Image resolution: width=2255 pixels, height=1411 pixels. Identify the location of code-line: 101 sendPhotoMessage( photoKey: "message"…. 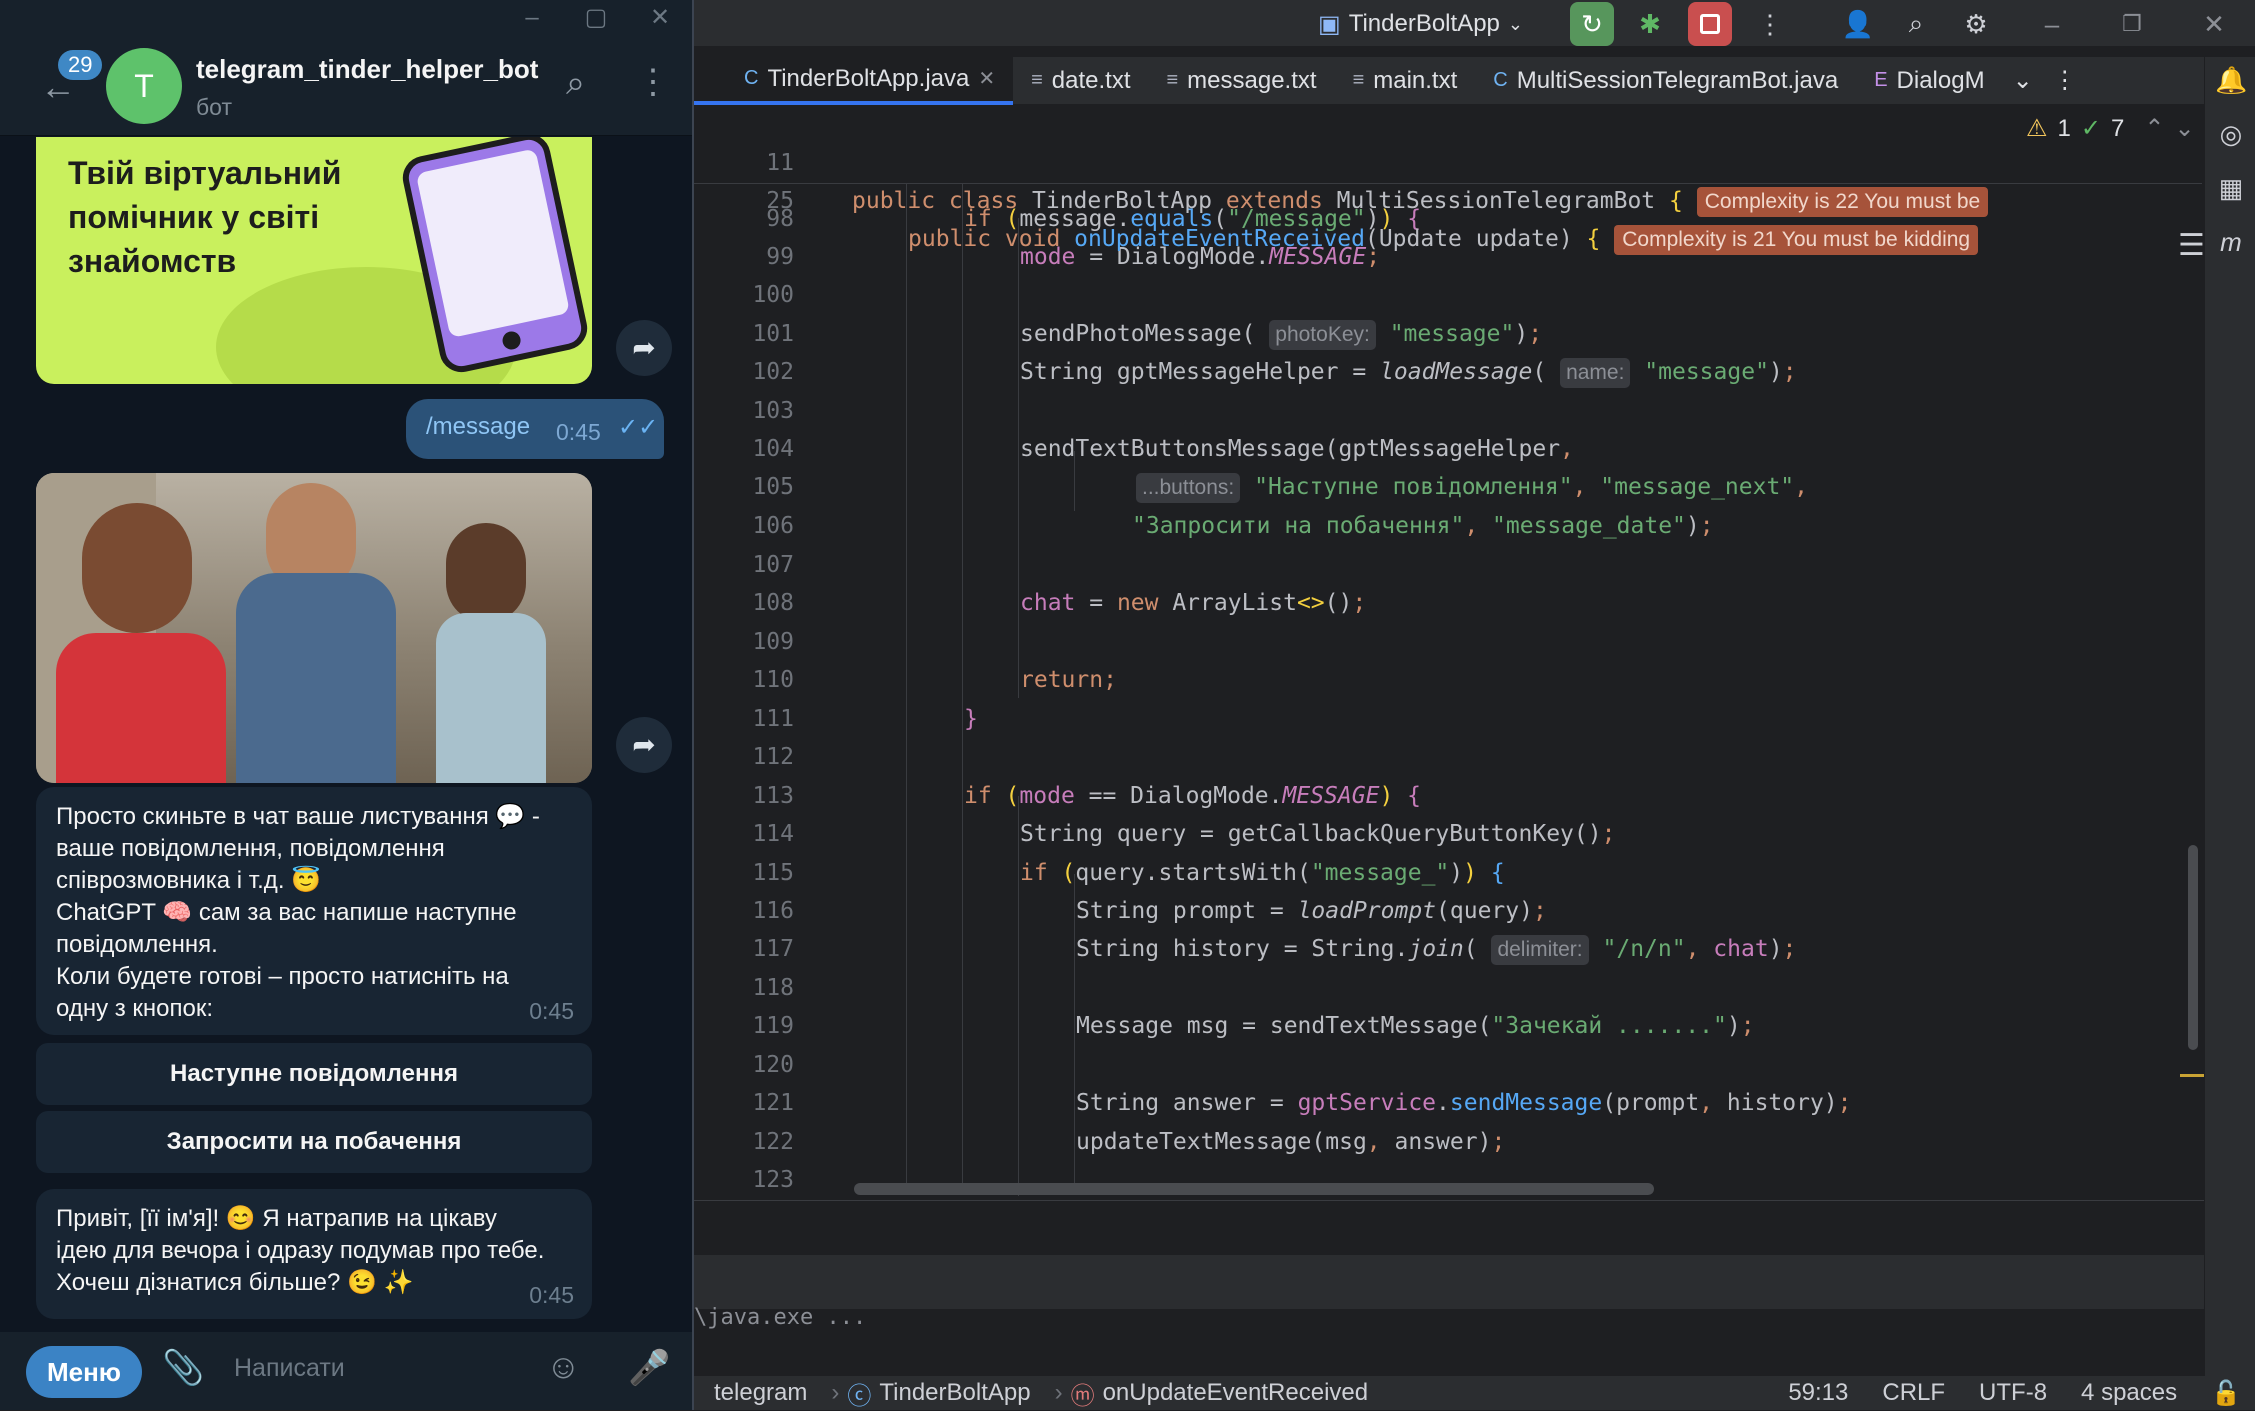
(1448, 334).